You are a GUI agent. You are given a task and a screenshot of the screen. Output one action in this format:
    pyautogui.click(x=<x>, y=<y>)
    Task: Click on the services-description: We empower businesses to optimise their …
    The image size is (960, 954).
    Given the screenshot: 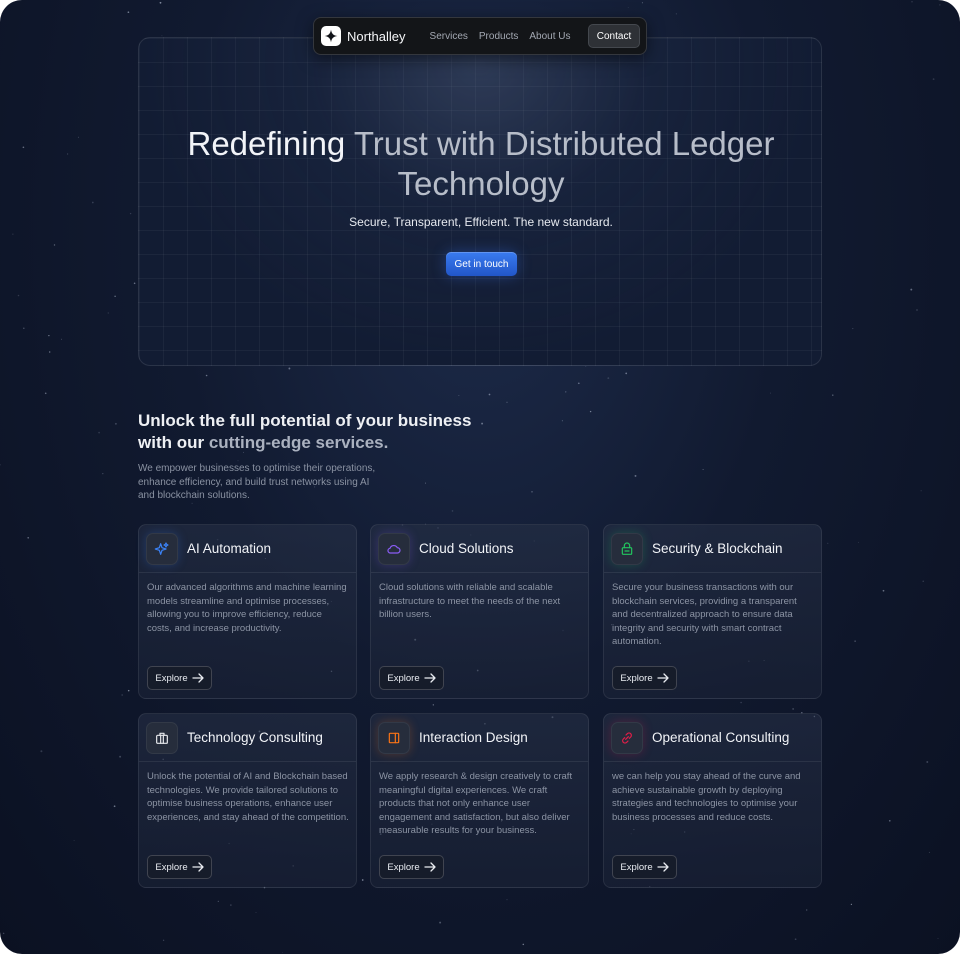 What is the action you would take?
    pyautogui.click(x=257, y=482)
    